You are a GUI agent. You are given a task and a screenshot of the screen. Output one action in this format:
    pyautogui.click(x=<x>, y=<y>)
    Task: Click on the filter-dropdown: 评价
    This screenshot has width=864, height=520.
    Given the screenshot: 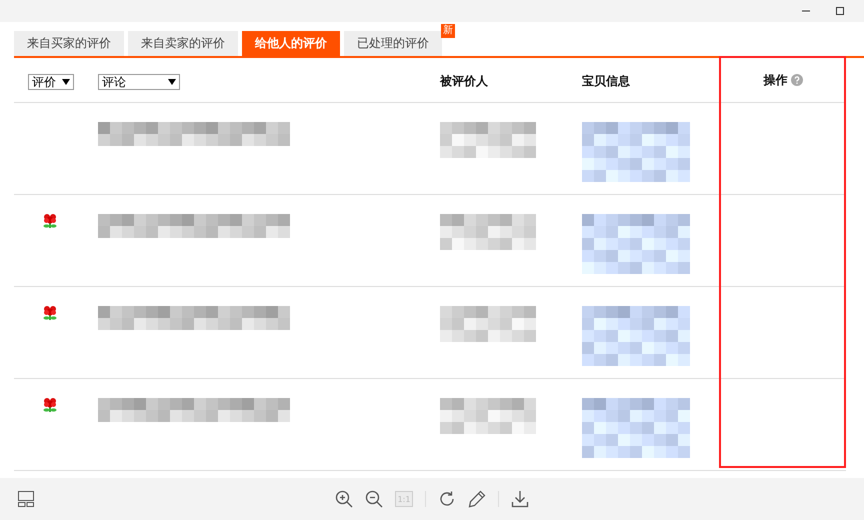 What is the action you would take?
    pyautogui.click(x=51, y=82)
    